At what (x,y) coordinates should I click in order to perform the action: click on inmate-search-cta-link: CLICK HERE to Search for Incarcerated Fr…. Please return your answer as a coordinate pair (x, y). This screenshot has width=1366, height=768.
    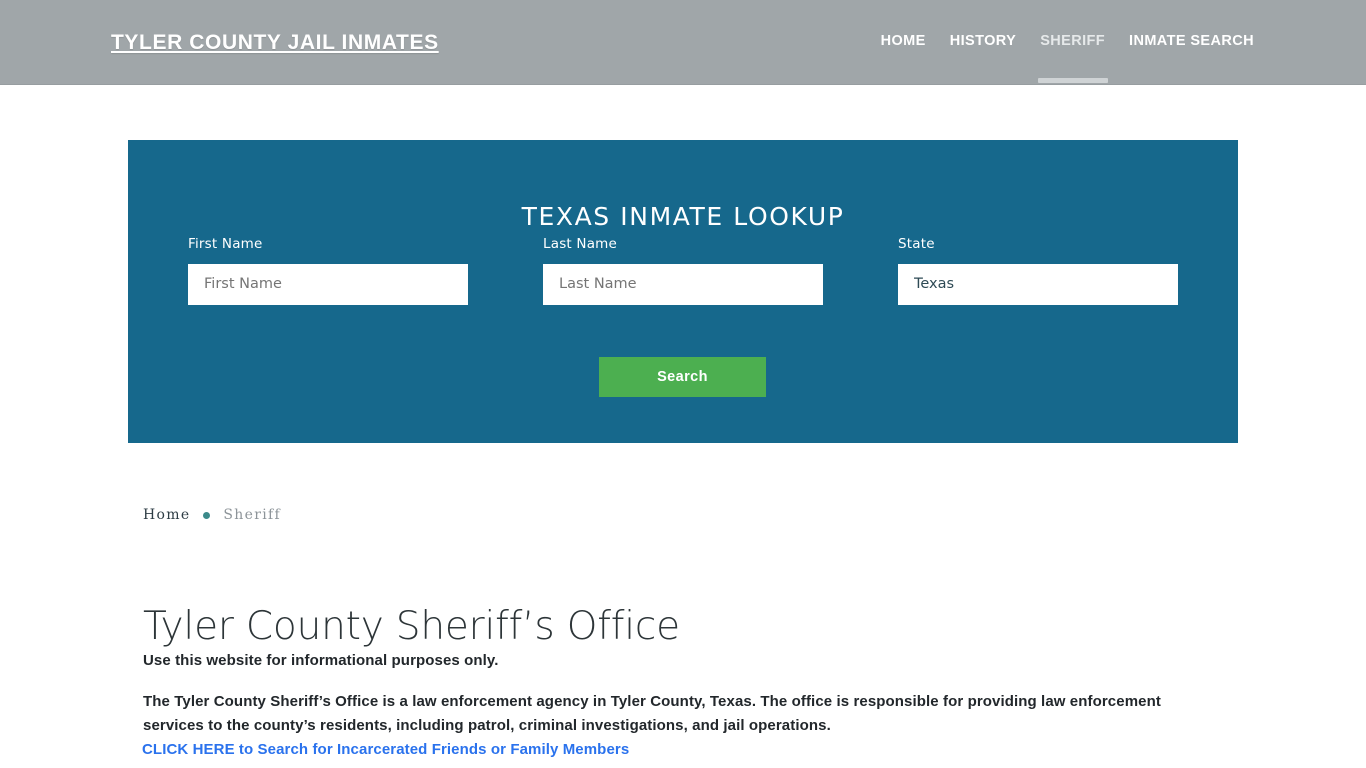
    Looking at the image, I should click on (385, 749).